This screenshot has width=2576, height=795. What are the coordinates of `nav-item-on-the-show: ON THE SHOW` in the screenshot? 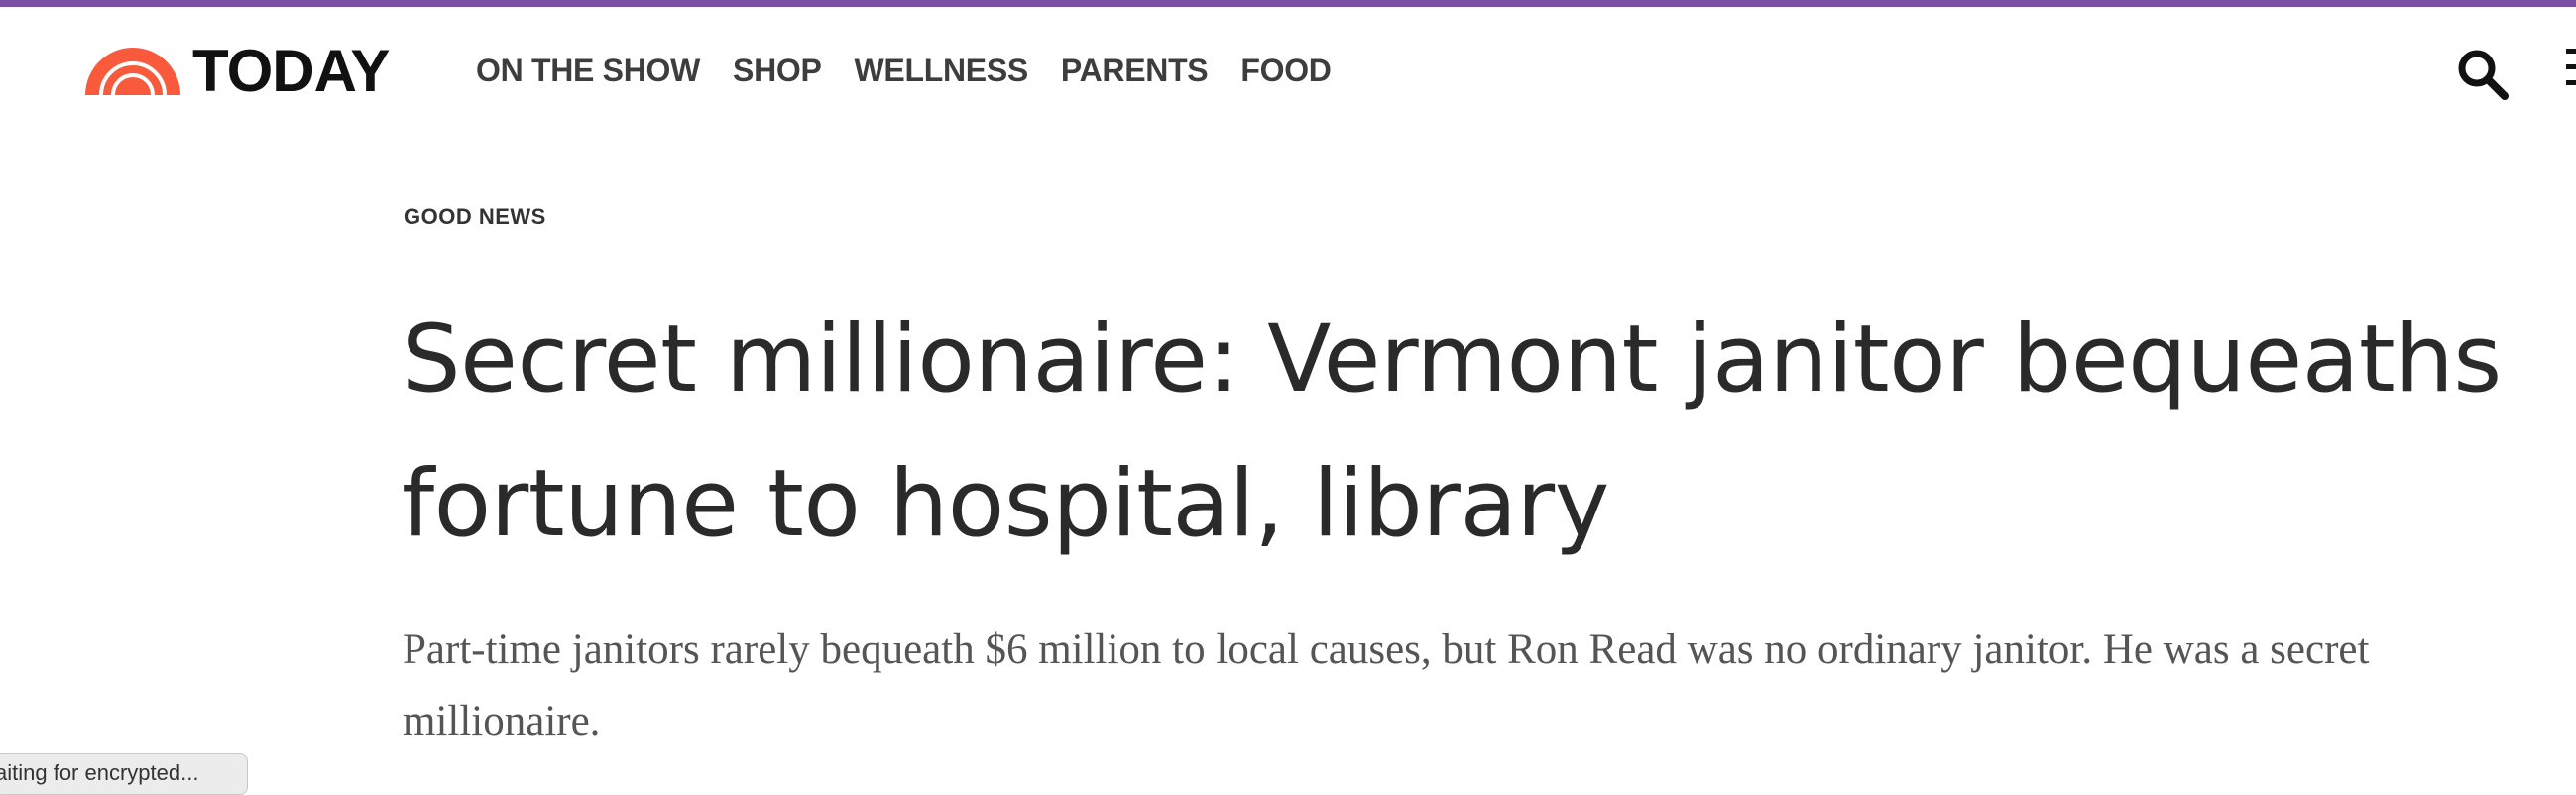 It's located at (588, 70).